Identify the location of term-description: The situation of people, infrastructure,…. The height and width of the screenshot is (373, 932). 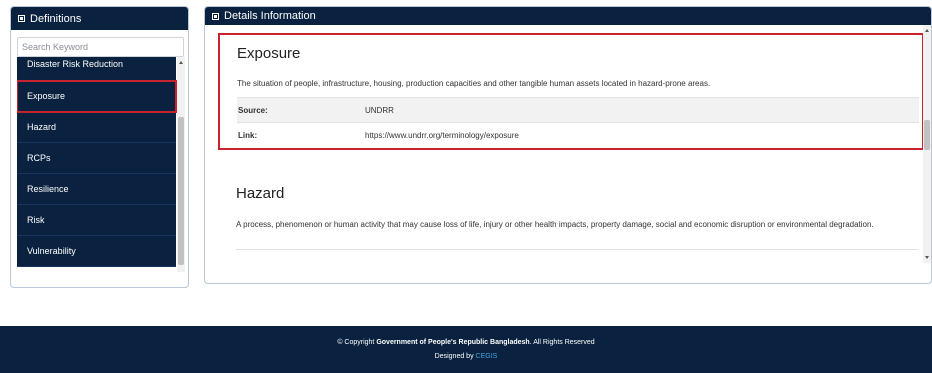
(474, 83).